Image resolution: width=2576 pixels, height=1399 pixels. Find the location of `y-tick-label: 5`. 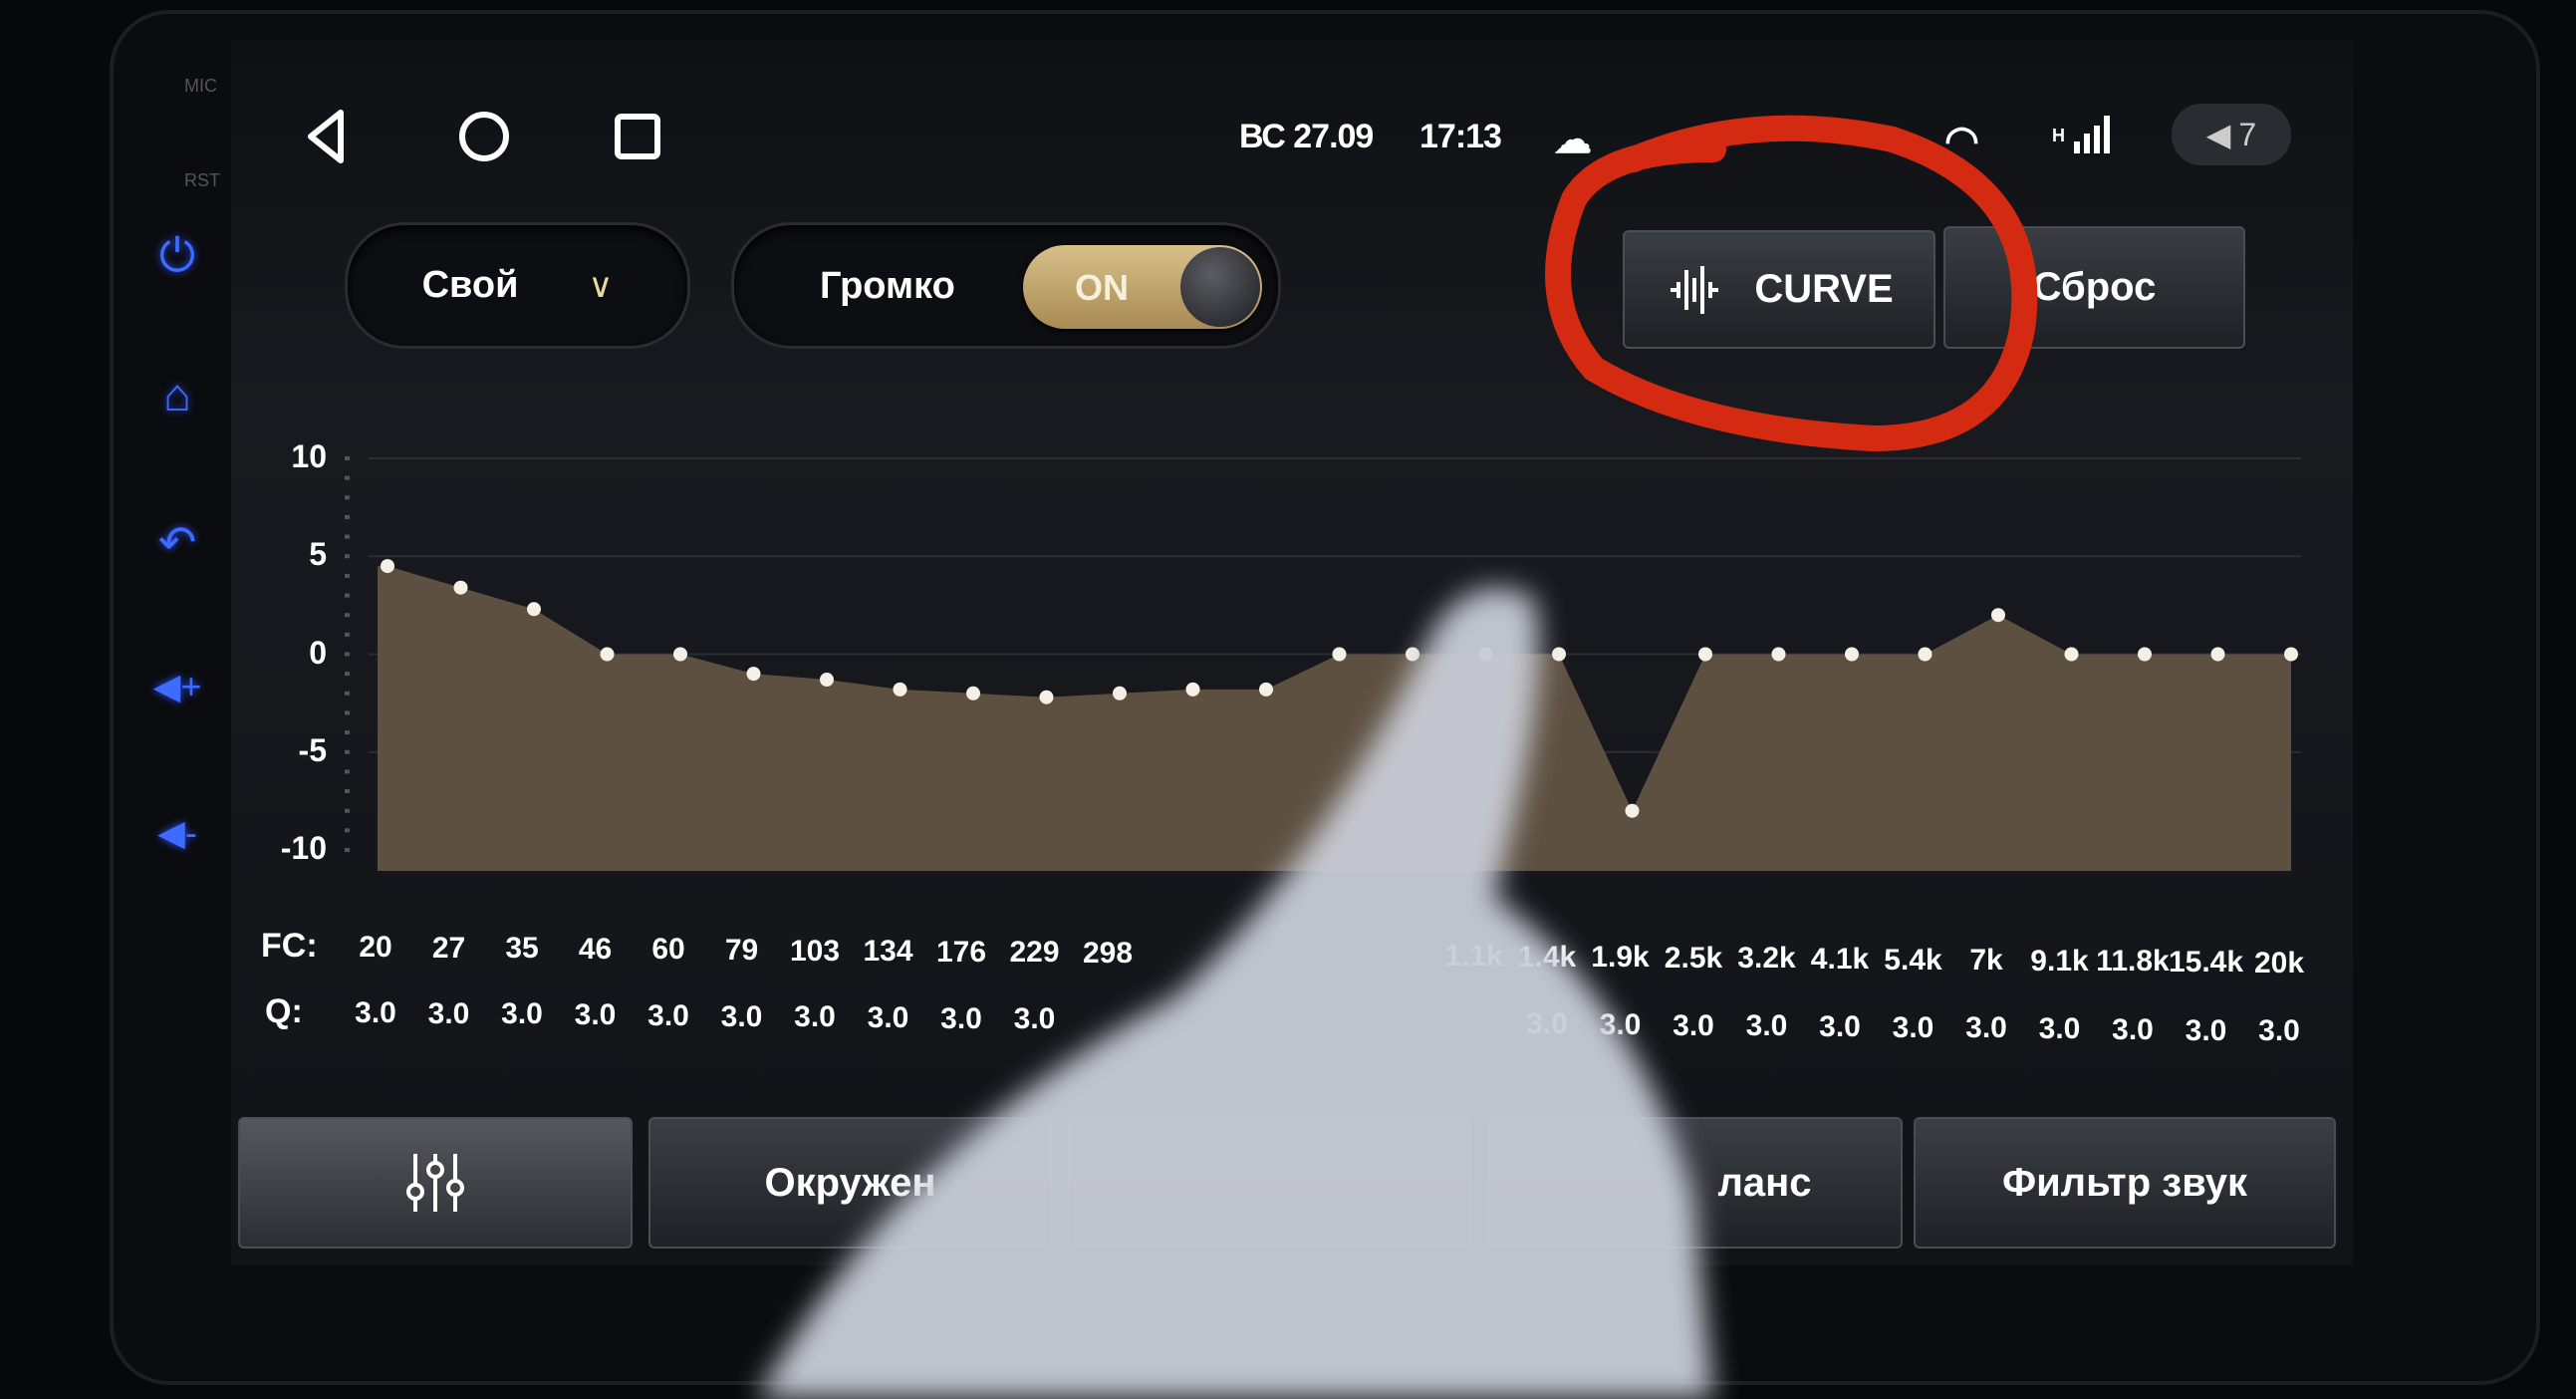

y-tick-label: 5 is located at coordinates (318, 554).